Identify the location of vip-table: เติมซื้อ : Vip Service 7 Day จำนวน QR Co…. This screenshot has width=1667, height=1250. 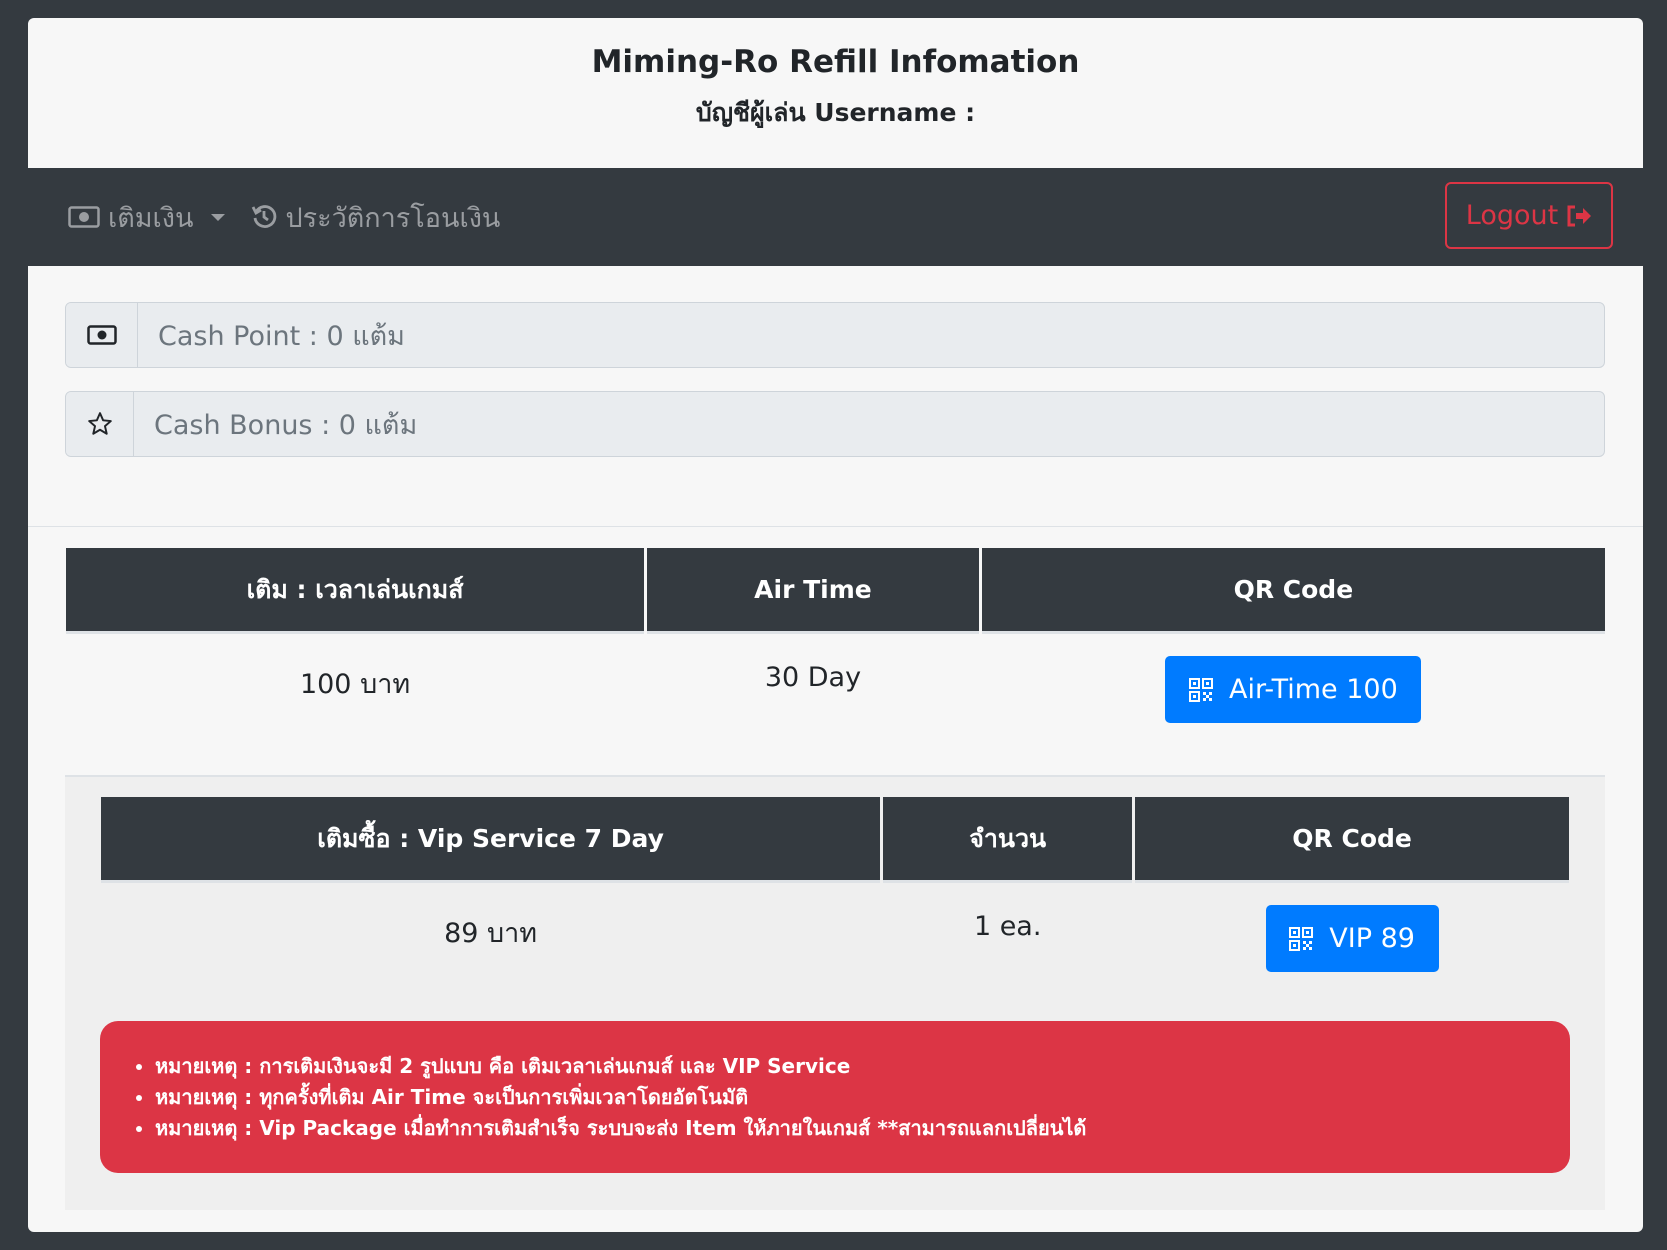
(835, 884).